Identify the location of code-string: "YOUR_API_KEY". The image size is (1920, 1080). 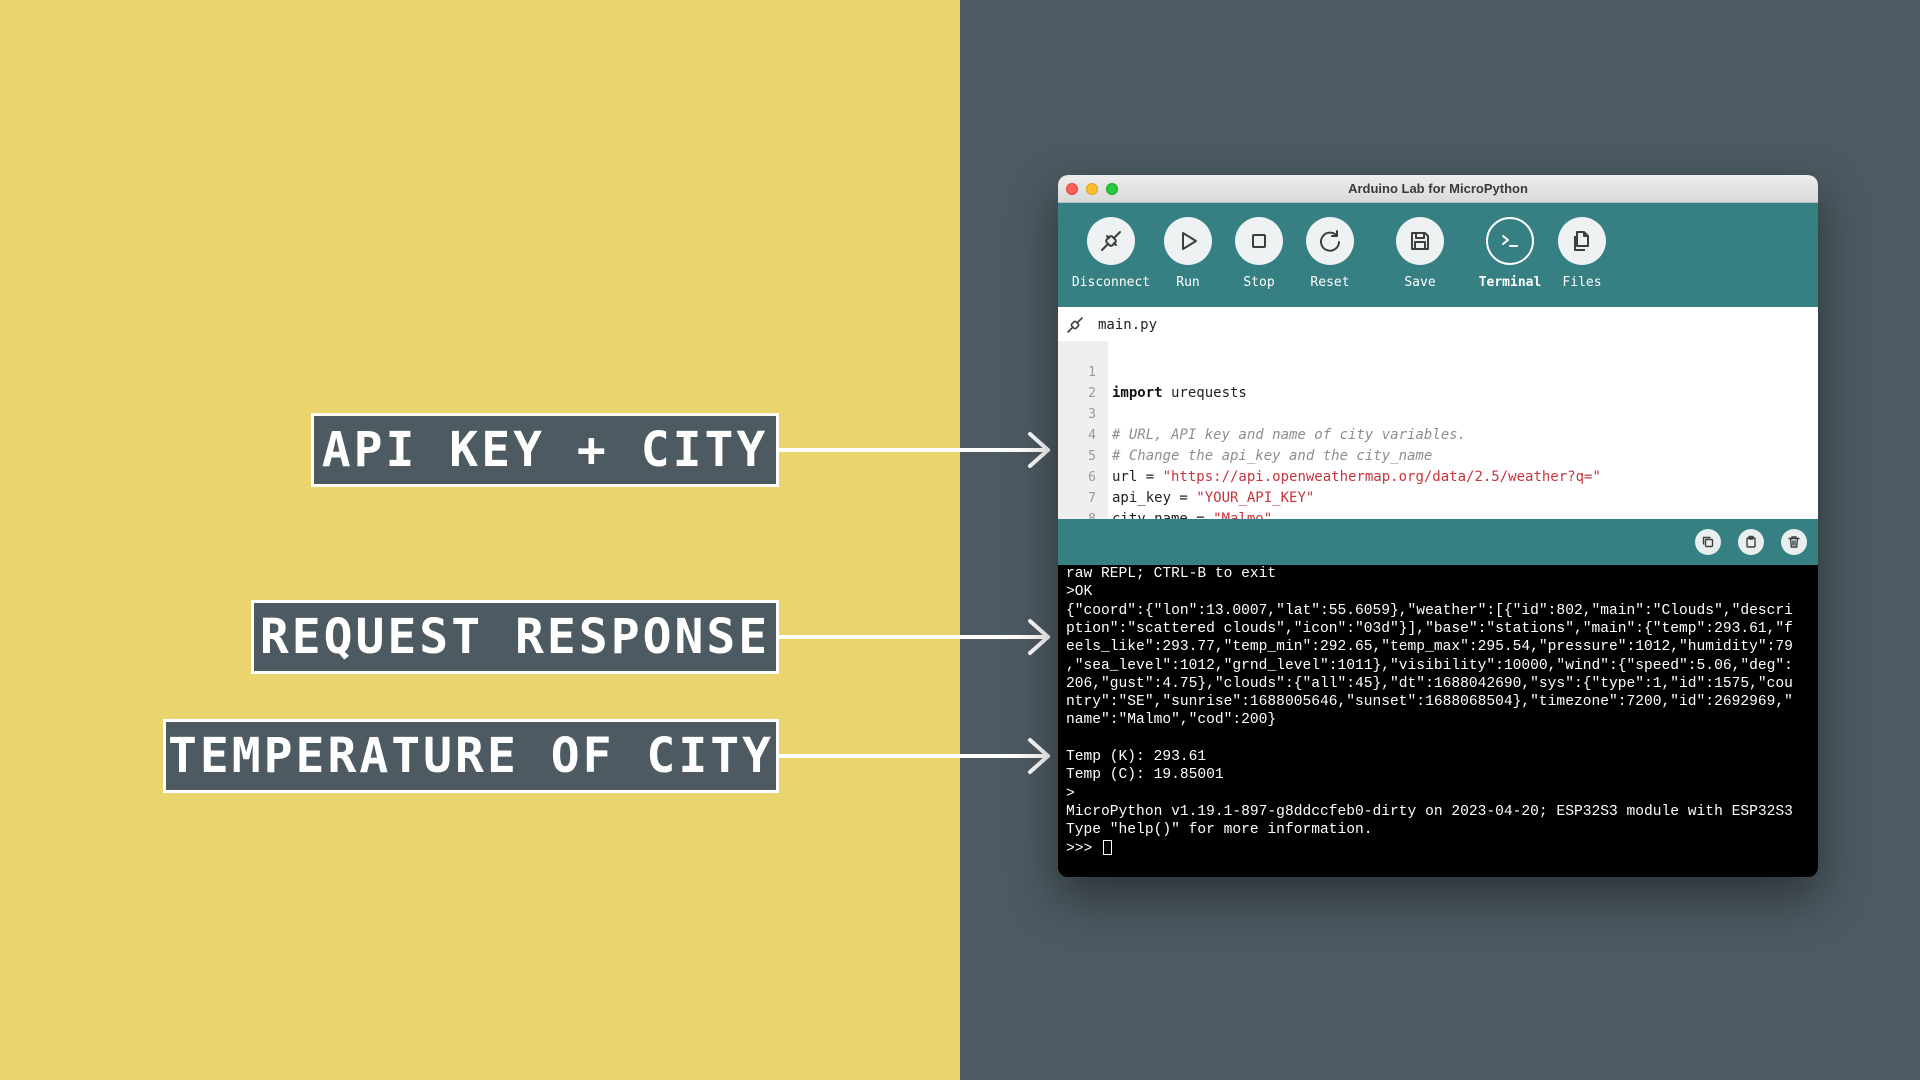
(1255, 498).